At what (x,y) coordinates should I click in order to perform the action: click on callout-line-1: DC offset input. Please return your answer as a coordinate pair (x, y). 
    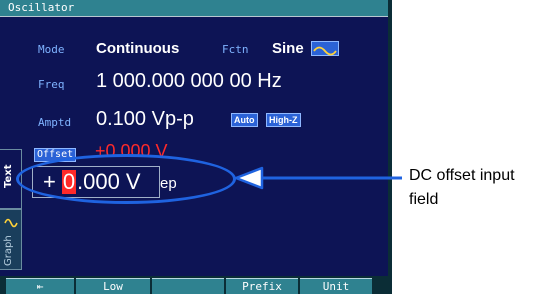
    Looking at the image, I should click on (462, 175).